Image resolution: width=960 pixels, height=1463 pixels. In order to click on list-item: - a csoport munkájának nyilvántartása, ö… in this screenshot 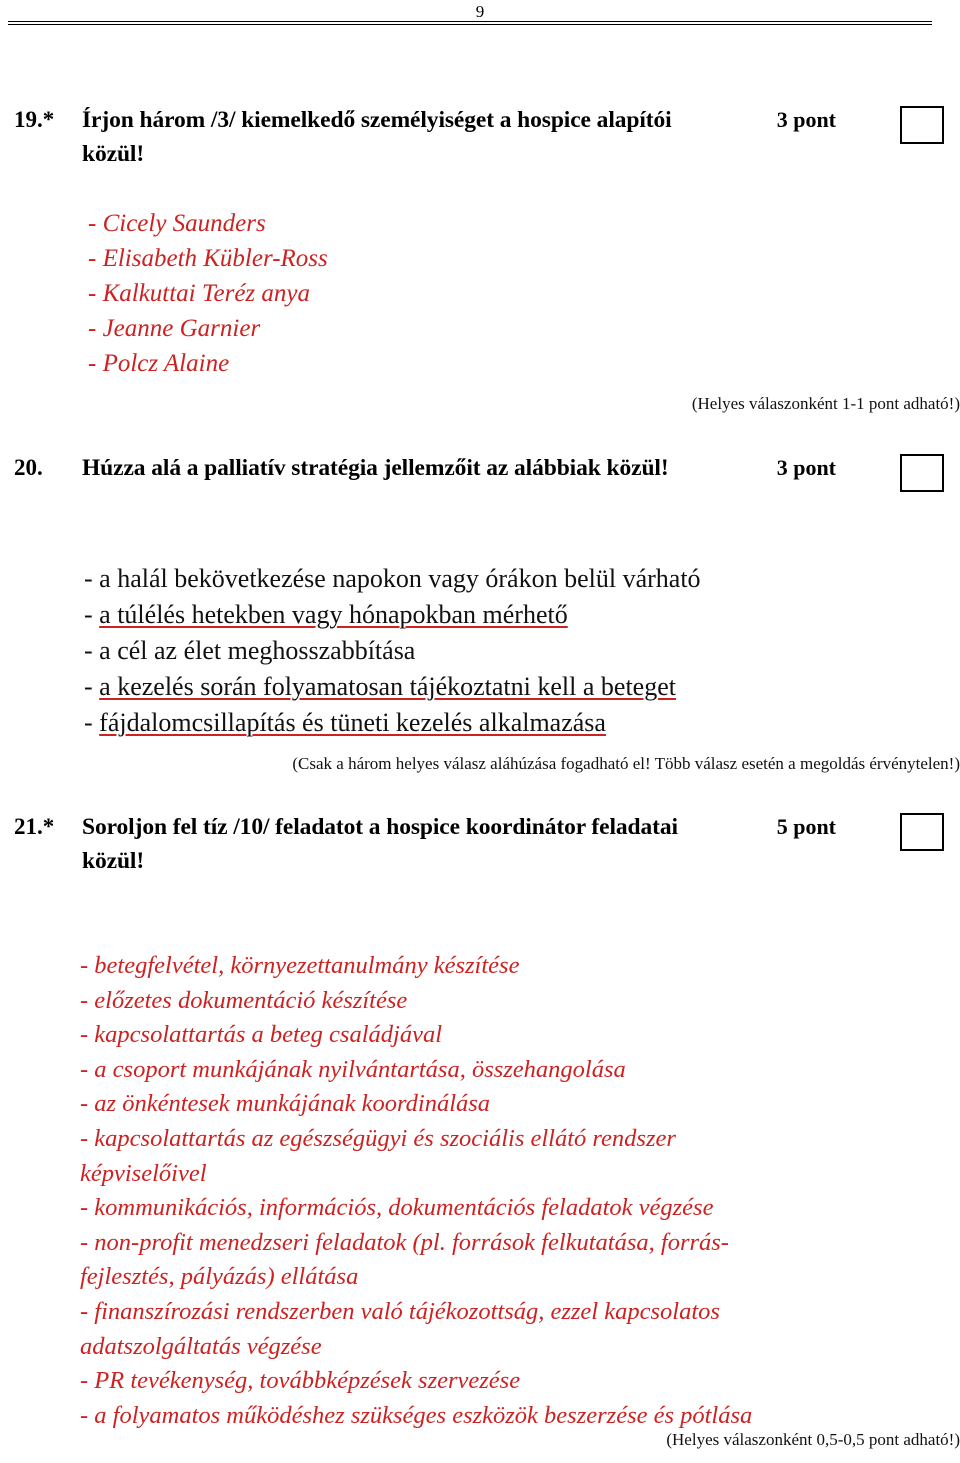, I will do `click(353, 1069)`.